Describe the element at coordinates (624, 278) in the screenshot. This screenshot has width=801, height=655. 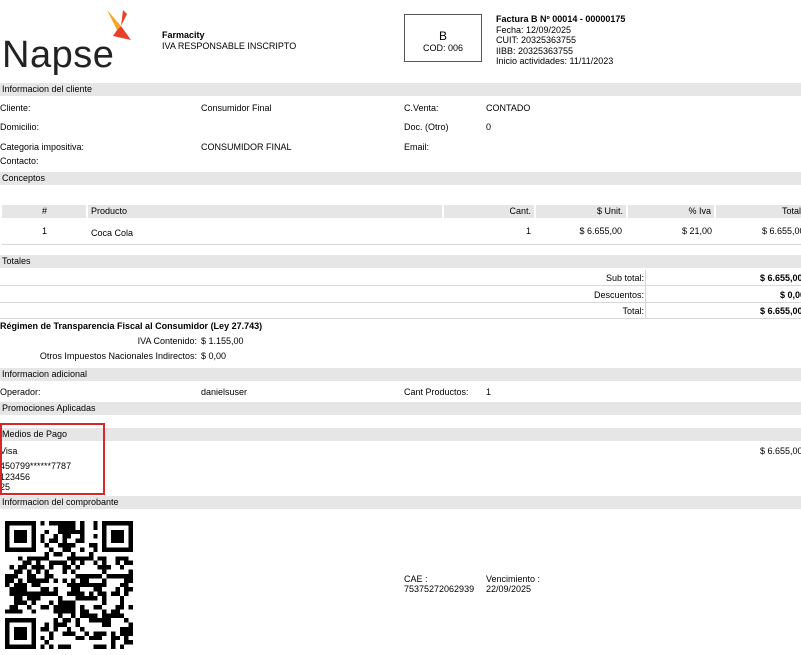
I see `subtotal-label: Sub total:` at that location.